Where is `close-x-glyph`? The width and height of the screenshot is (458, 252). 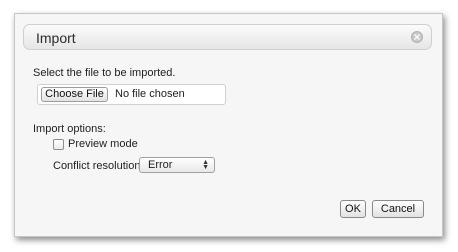
close-x-glyph is located at coordinates (417, 37).